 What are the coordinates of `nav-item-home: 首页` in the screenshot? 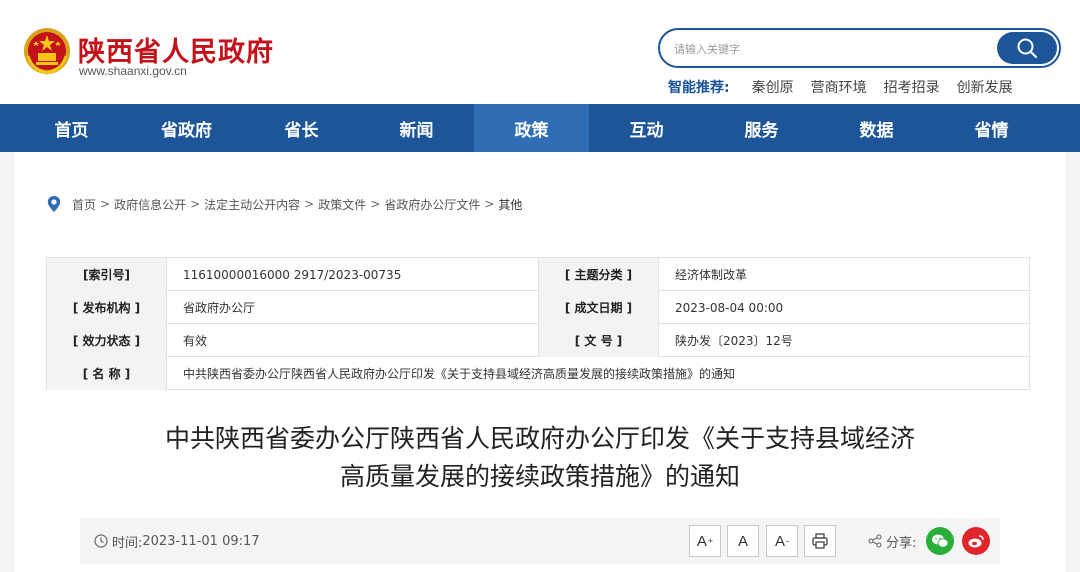 It's located at (71, 128).